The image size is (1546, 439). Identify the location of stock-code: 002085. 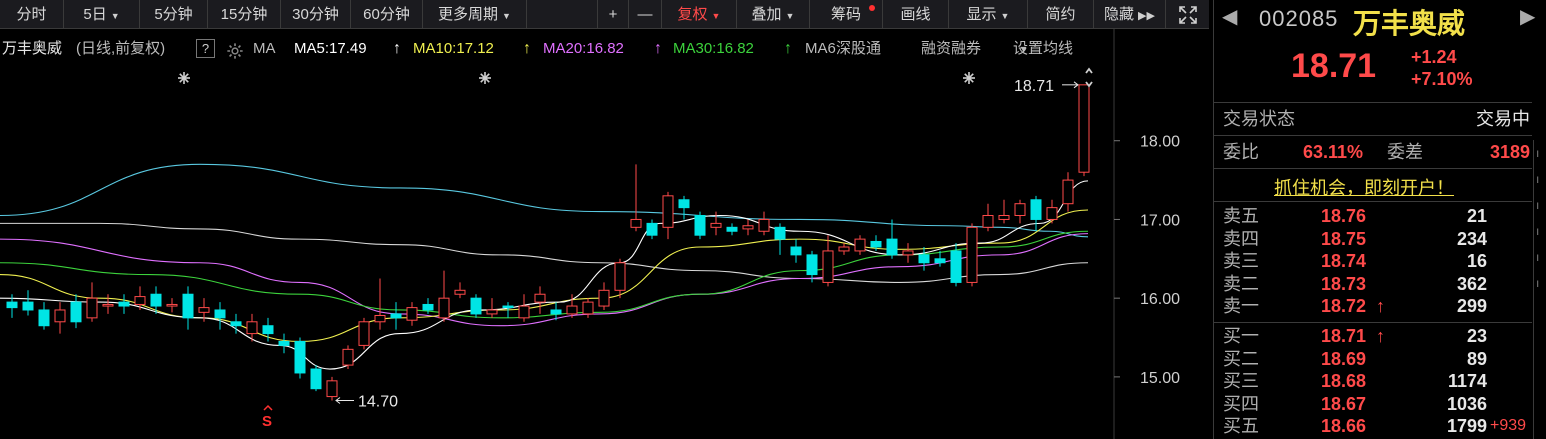
(1299, 18).